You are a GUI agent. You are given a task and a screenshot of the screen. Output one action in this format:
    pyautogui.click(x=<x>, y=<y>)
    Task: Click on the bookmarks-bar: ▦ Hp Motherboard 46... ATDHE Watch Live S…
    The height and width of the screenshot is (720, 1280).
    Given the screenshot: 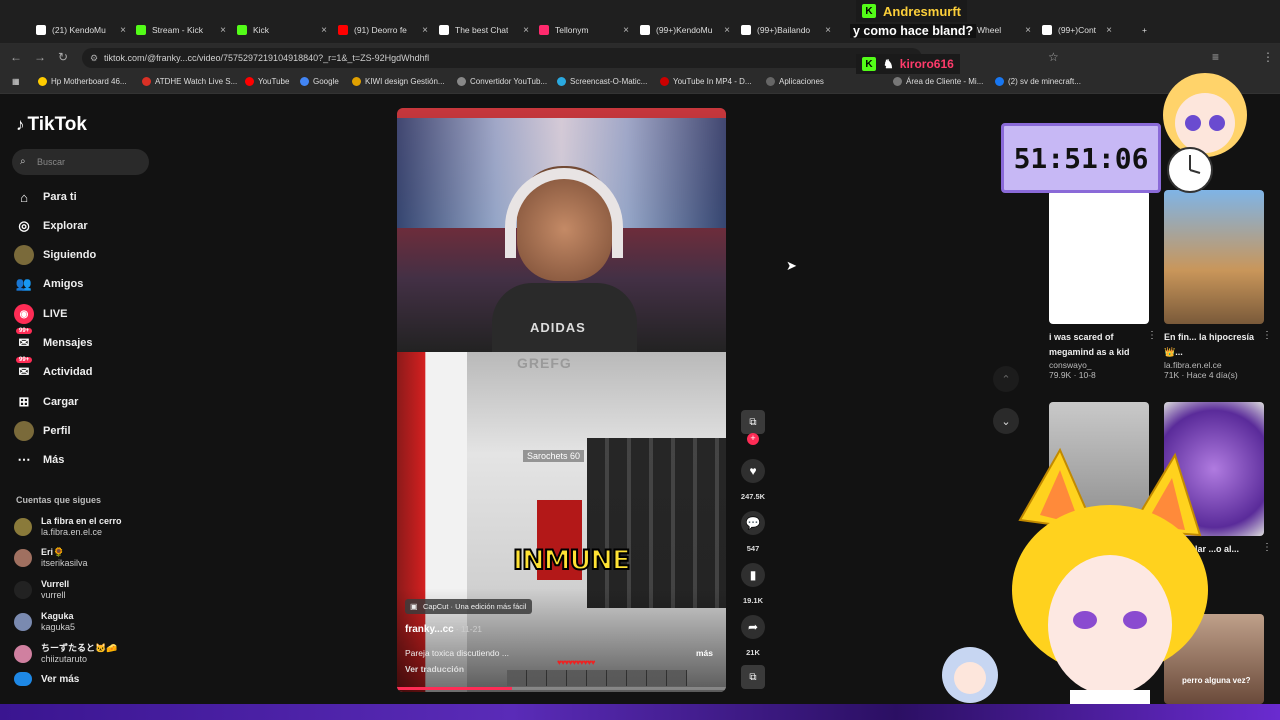 What is the action you would take?
    pyautogui.click(x=640, y=83)
    